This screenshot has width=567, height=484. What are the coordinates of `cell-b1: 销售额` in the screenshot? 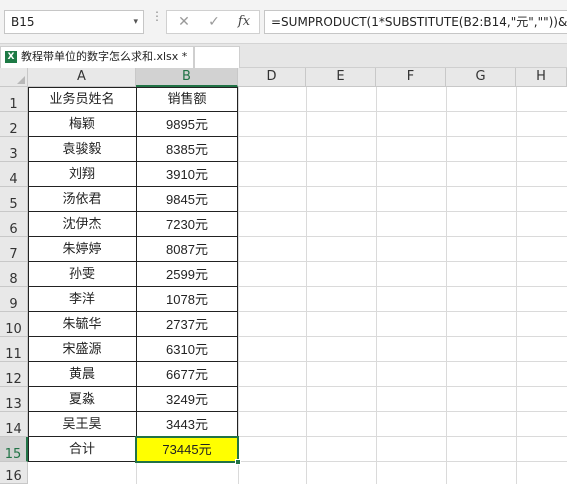 It's located at (187, 99).